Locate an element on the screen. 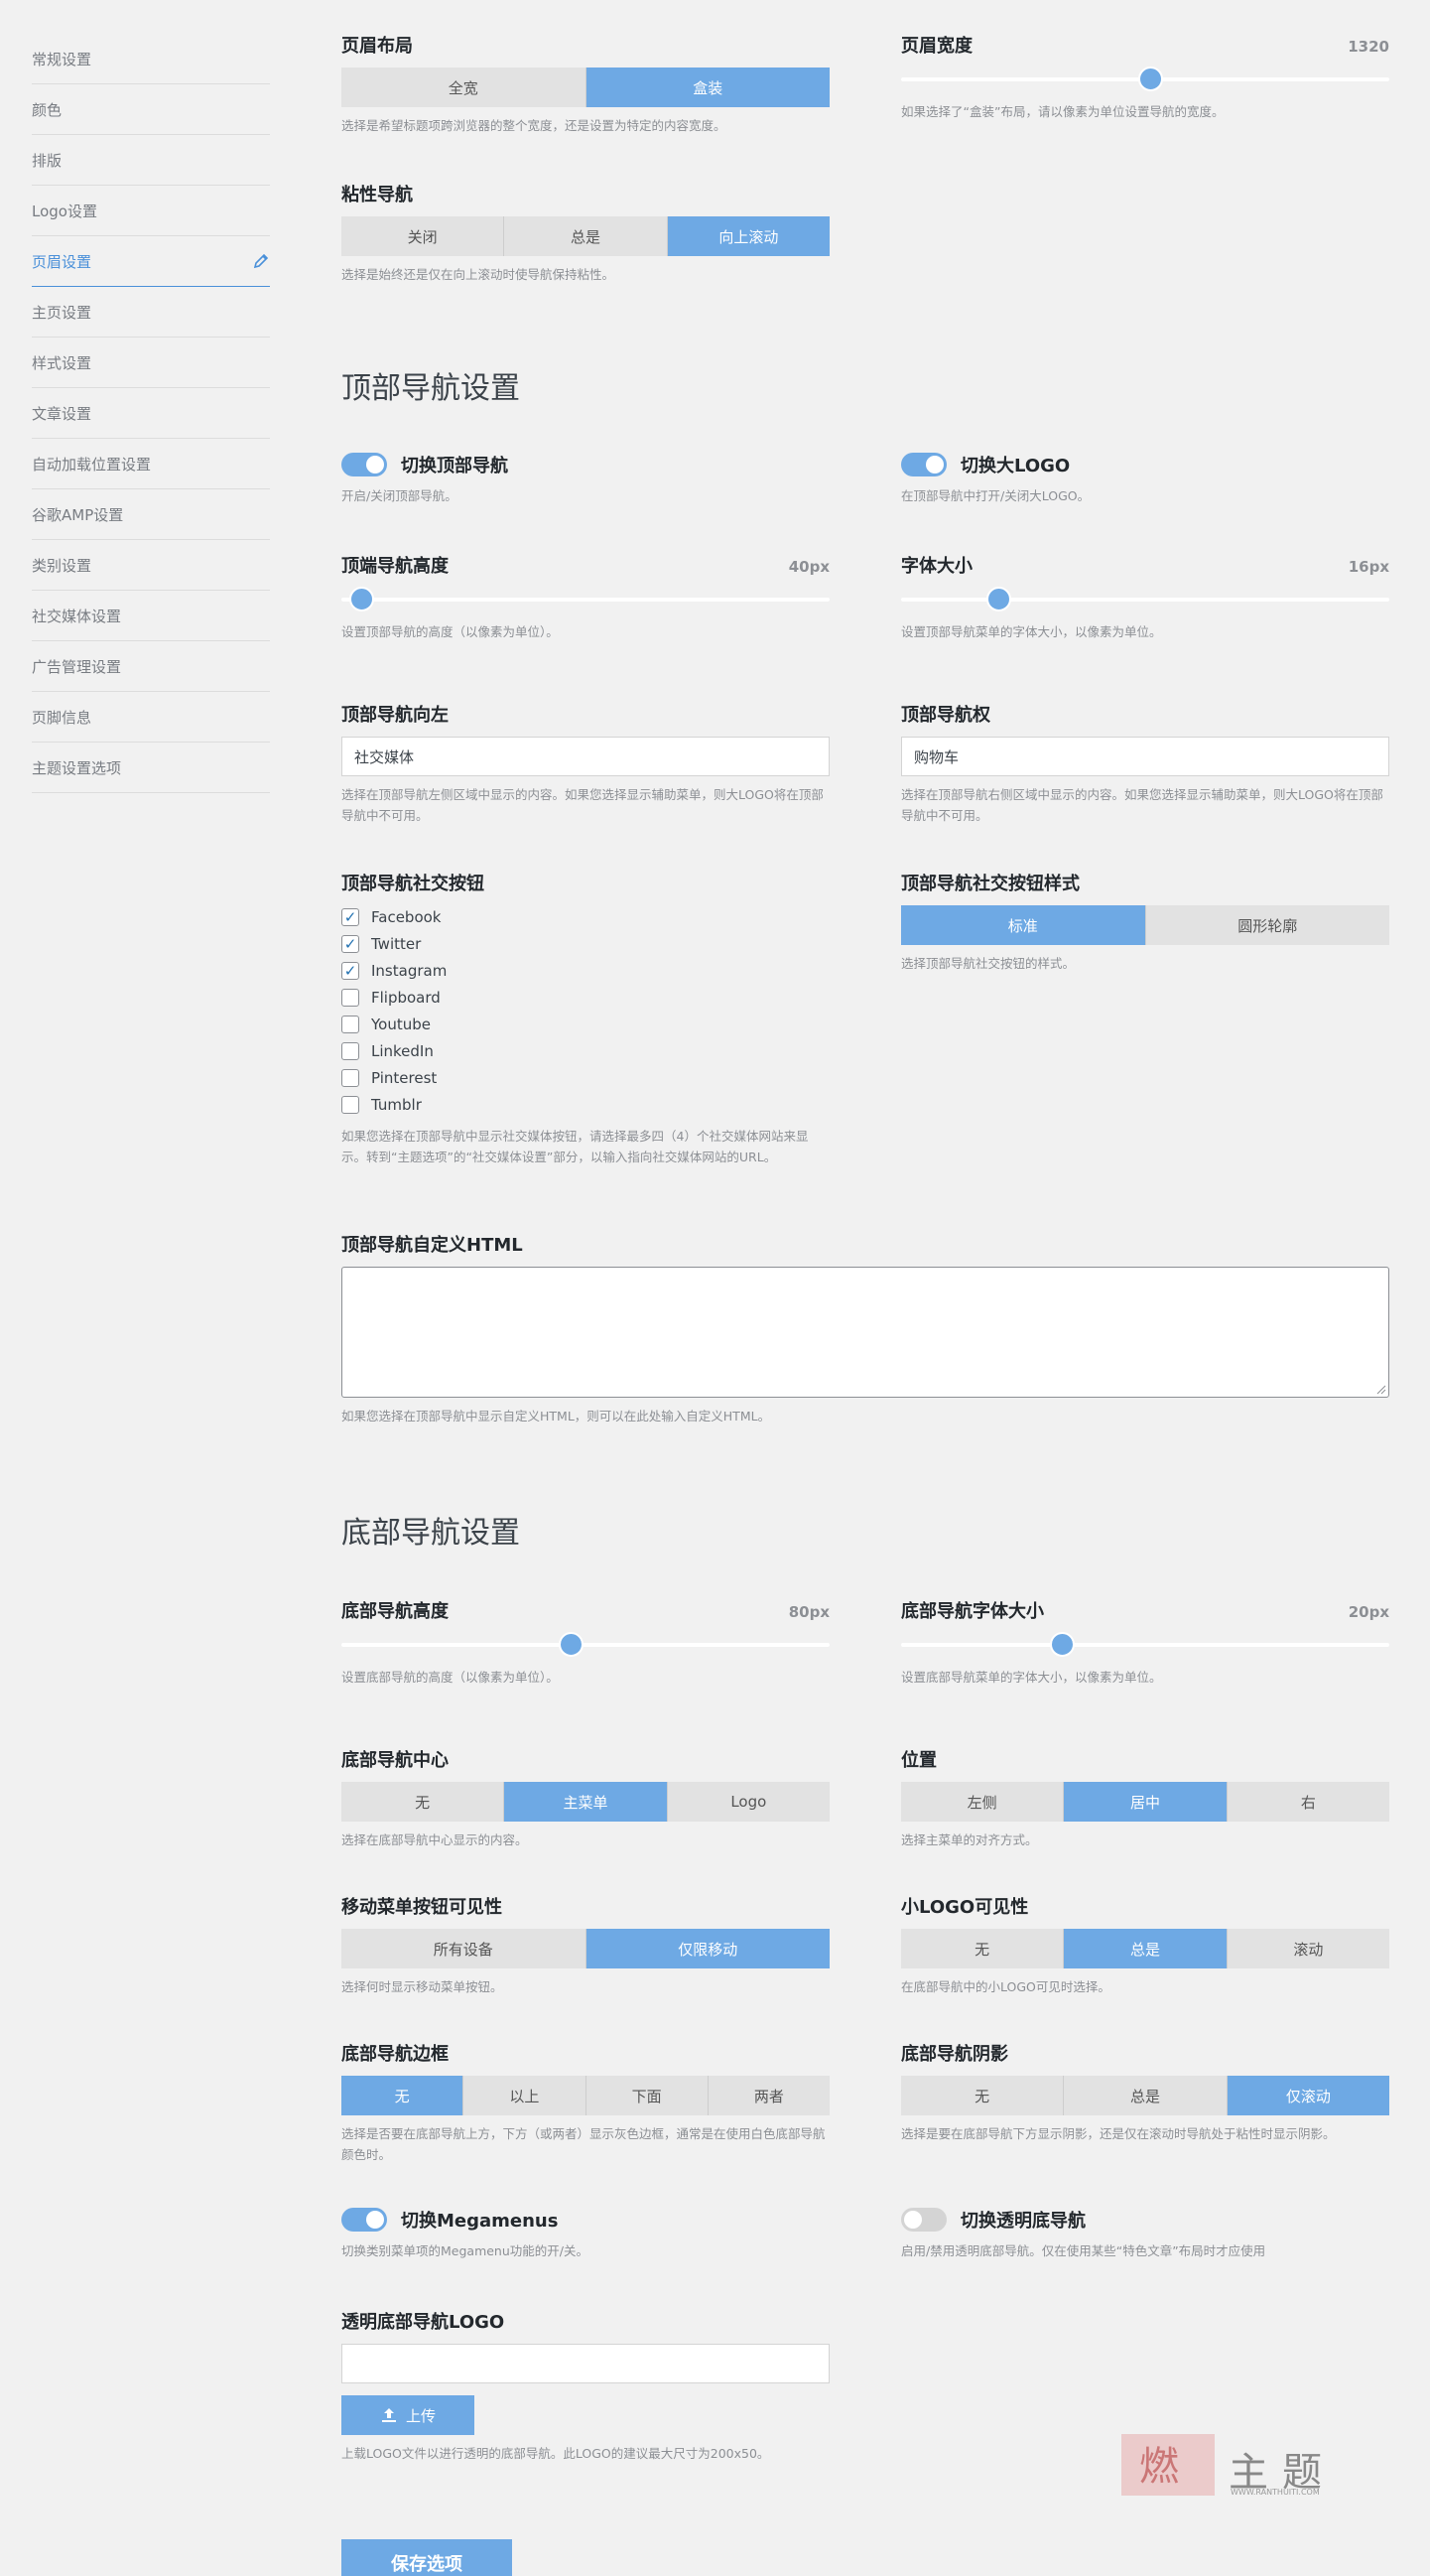 This screenshot has height=2576, width=1430. pencil-icon is located at coordinates (261, 261).